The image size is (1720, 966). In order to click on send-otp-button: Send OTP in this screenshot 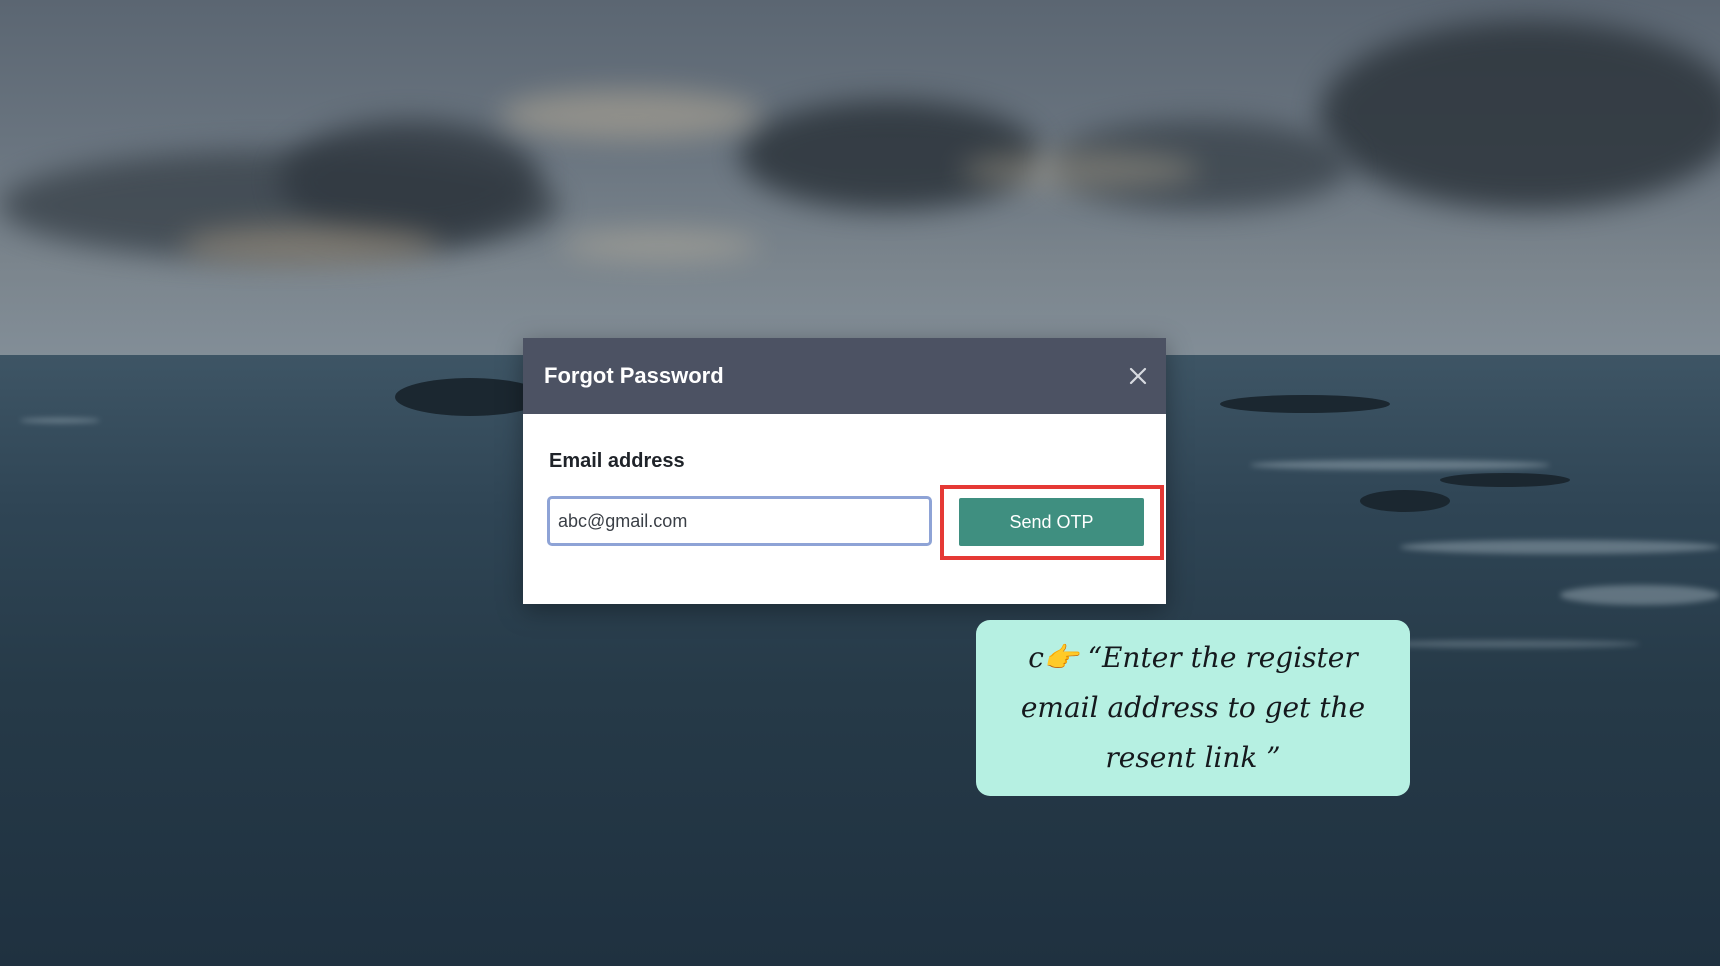, I will do `click(1051, 522)`.